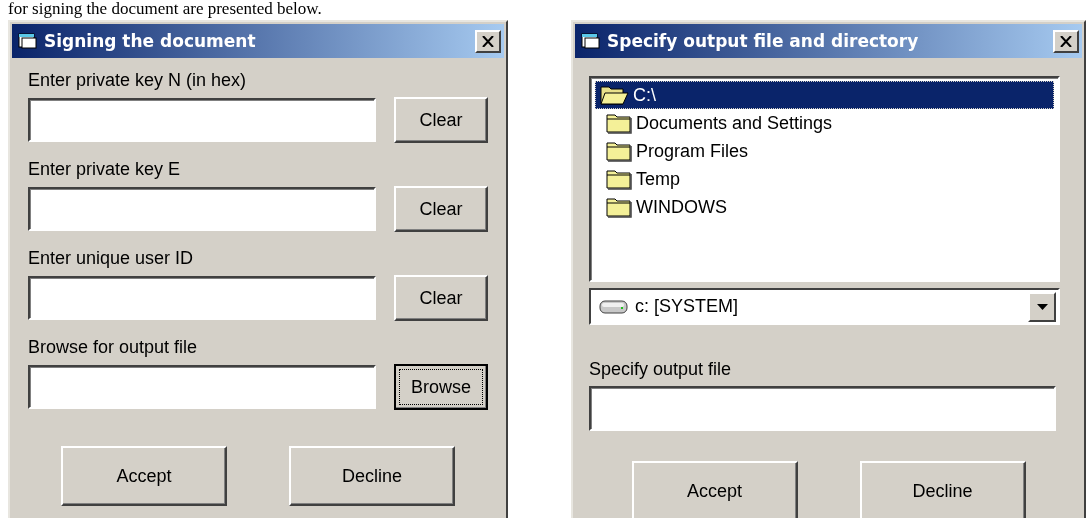  What do you see at coordinates (661, 369) in the screenshot?
I see `field-label: Specify output file` at bounding box center [661, 369].